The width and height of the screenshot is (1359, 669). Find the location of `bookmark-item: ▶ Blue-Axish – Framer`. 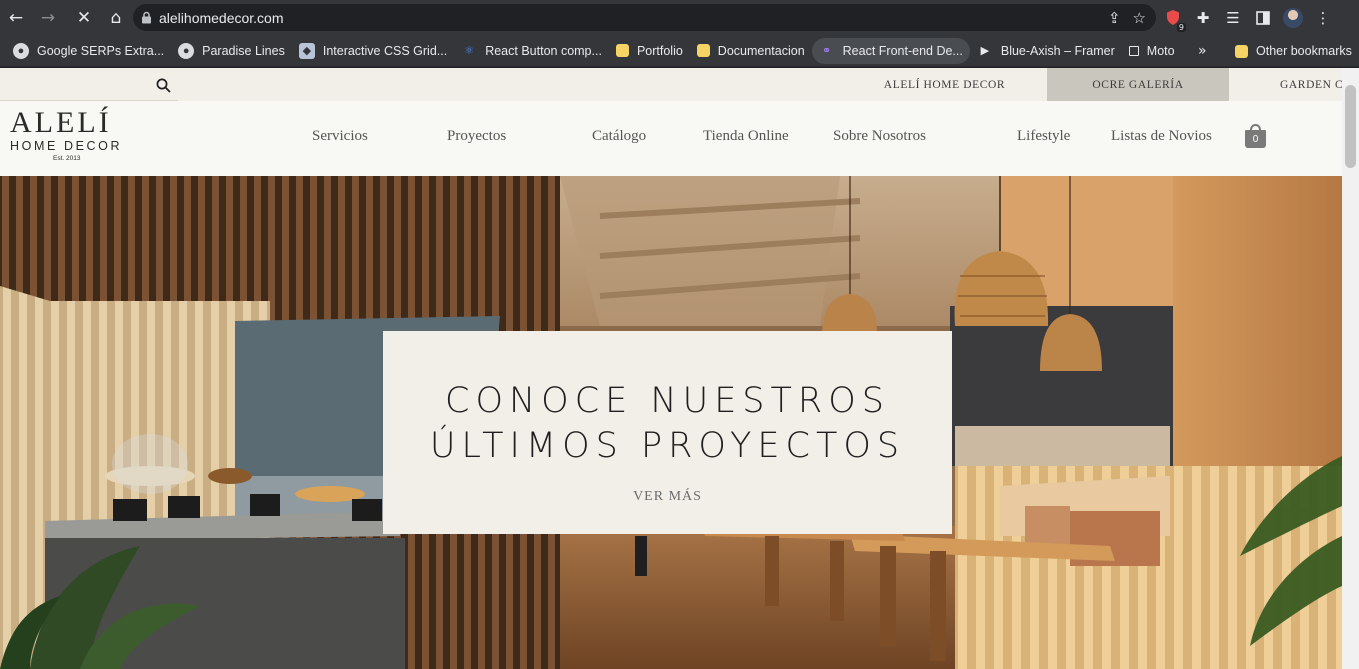

bookmark-item: ▶ Blue-Axish – Framer is located at coordinates (1046, 51).